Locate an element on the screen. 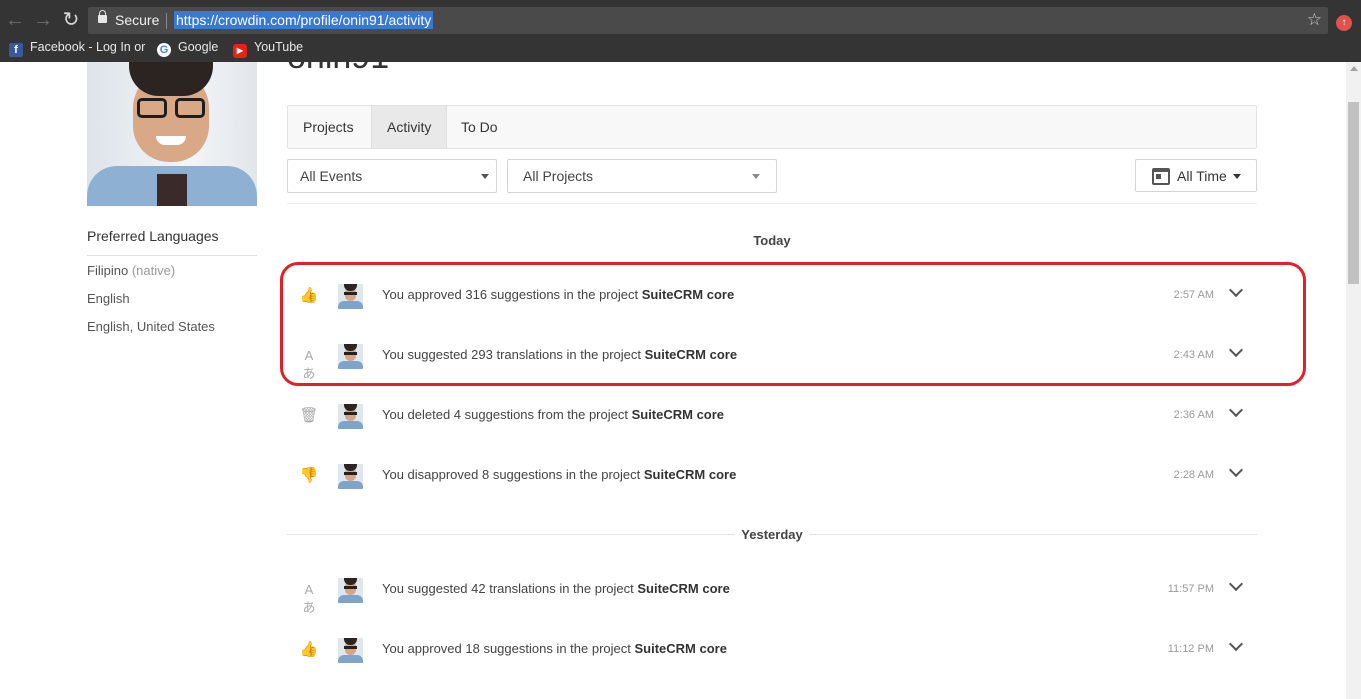 This screenshot has height=699, width=1361. scroll-thumb is located at coordinates (1353, 193).